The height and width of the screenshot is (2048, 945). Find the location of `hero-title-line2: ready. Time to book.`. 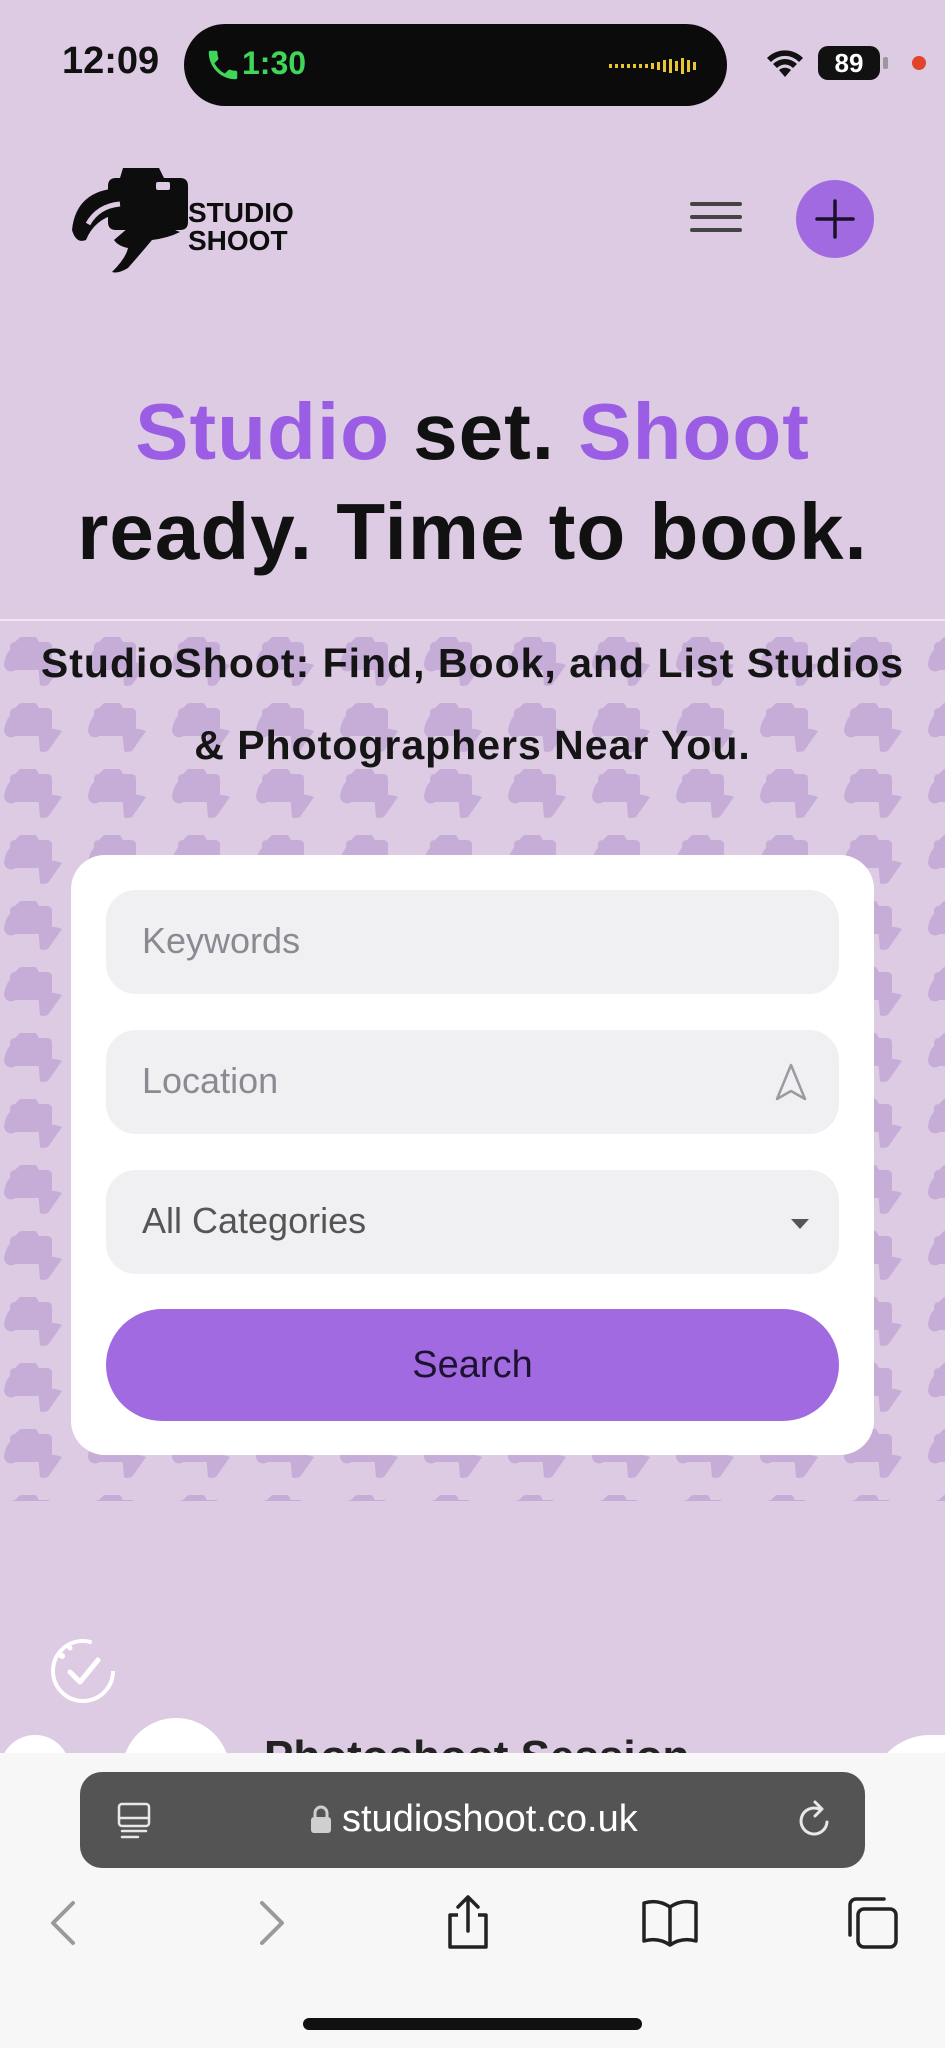

hero-title-line2: ready. Time to book. is located at coordinates (472, 531).